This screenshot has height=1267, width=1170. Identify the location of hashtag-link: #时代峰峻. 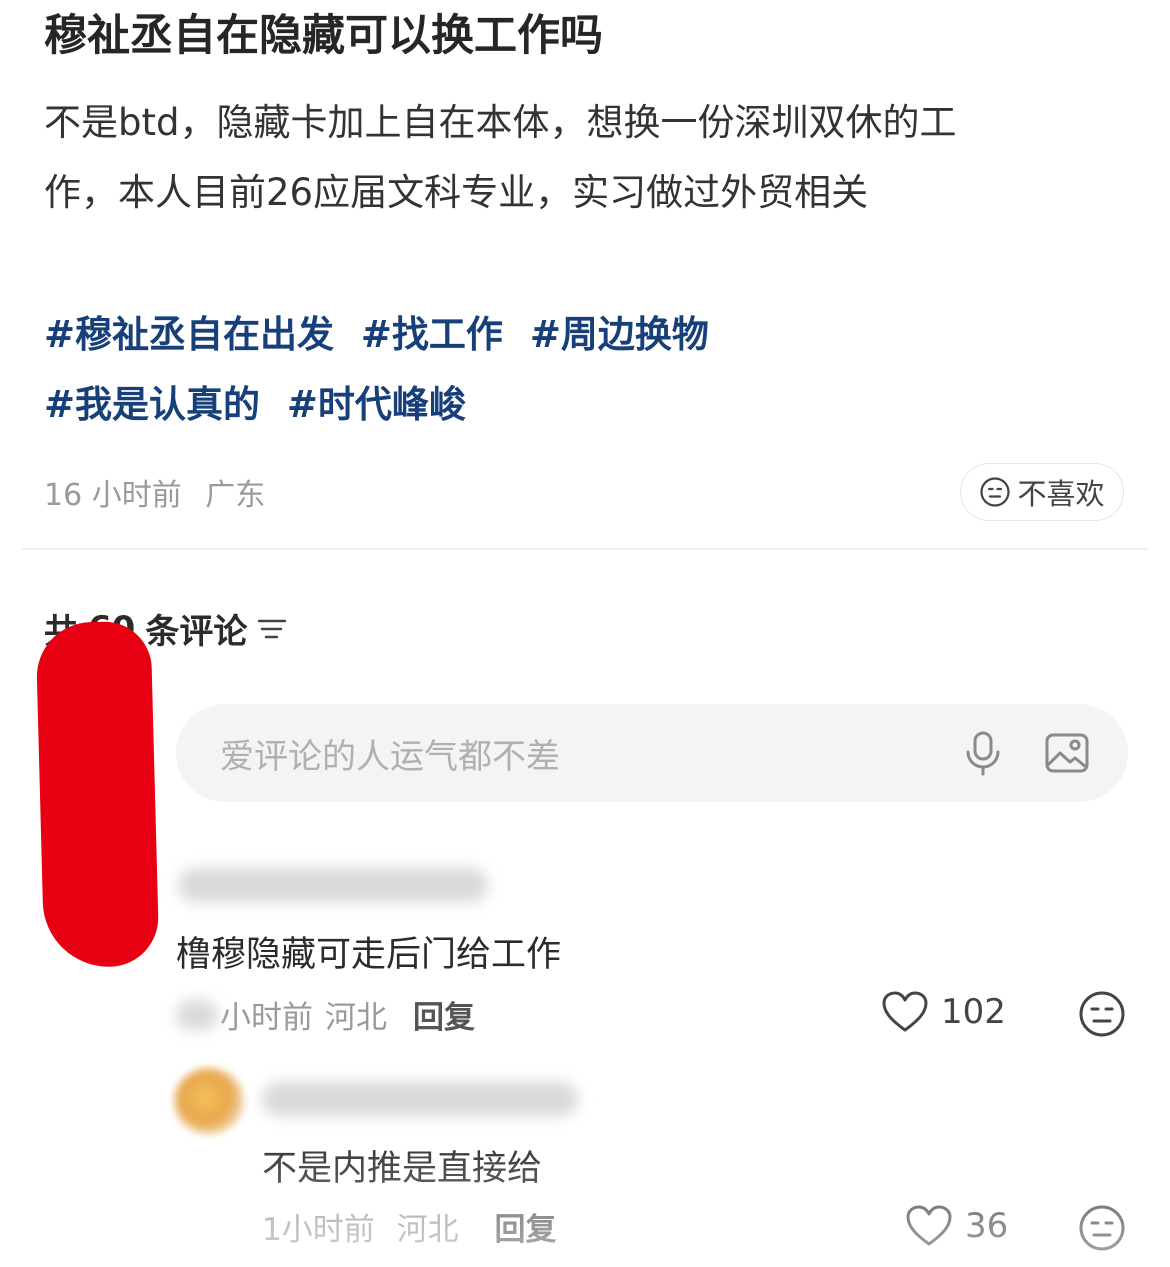
(376, 404).